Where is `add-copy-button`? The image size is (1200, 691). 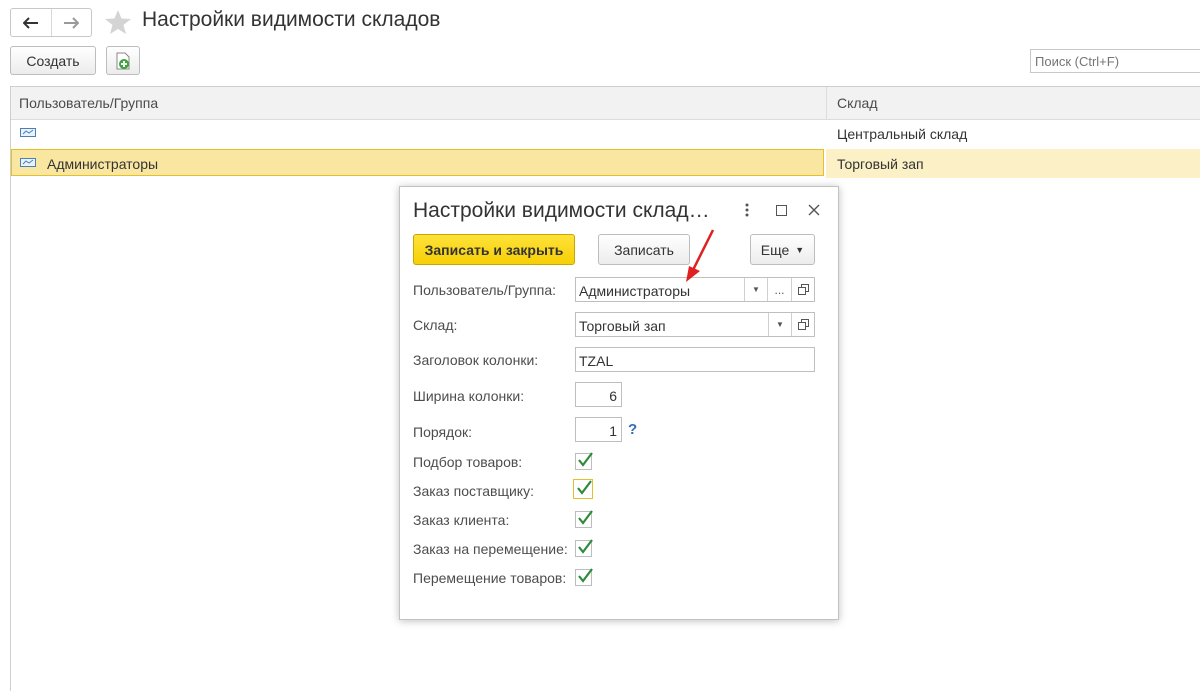 add-copy-button is located at coordinates (123, 60).